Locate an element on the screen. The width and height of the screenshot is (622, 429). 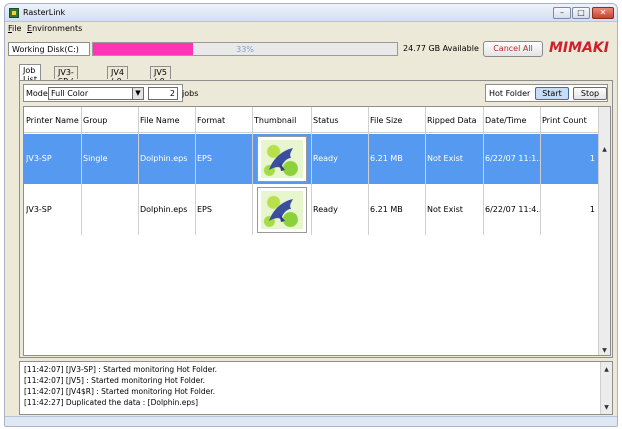
mode-group: Mode Full Color ▼ 2 jobs is located at coordinates (110, 93).